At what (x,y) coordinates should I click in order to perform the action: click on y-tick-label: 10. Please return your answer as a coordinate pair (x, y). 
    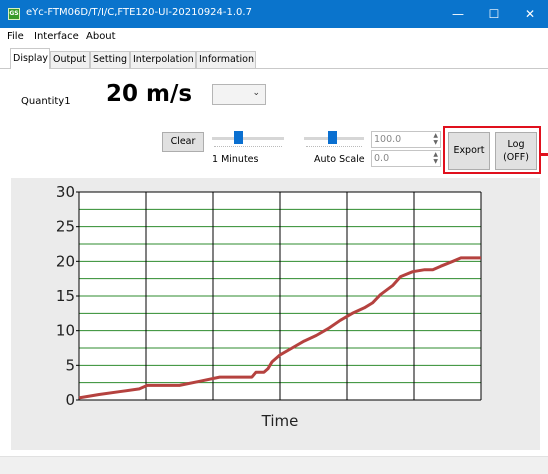
    Looking at the image, I should click on (65, 331).